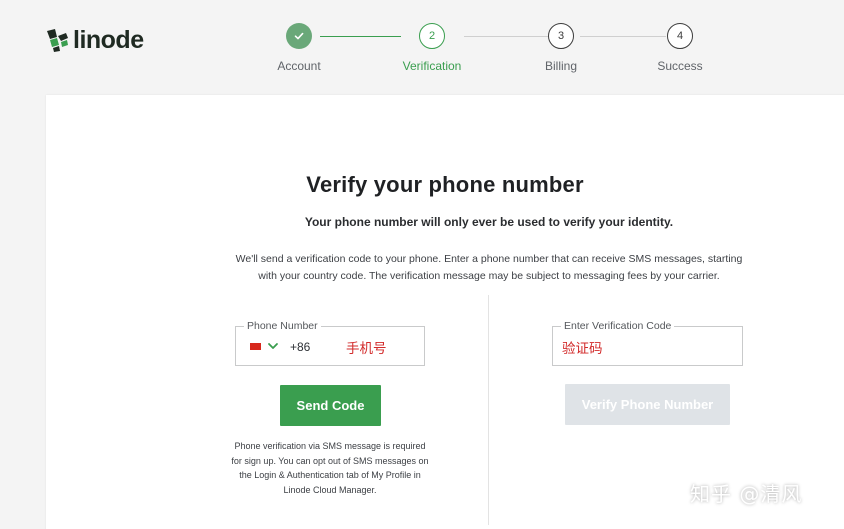  What do you see at coordinates (445, 184) in the screenshot?
I see `page-title: Verify your phone number` at bounding box center [445, 184].